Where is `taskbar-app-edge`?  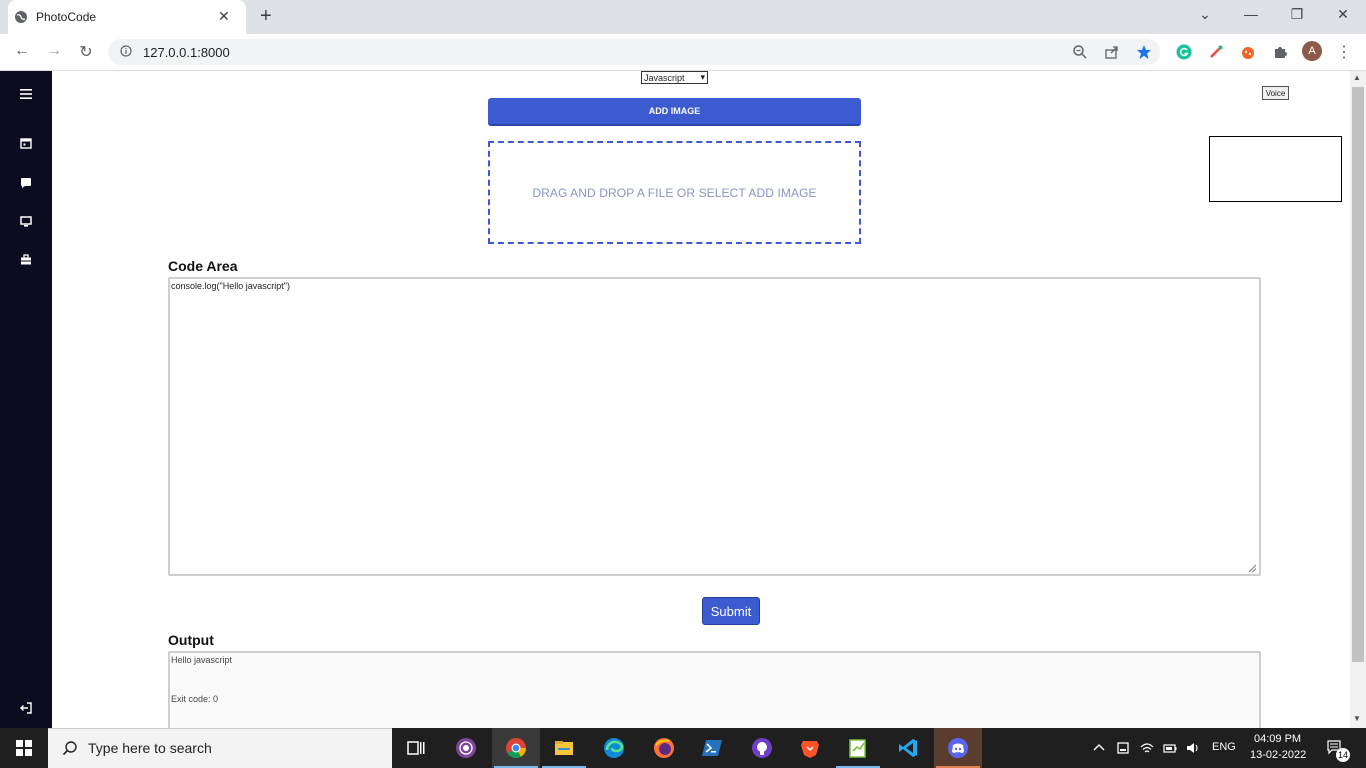 taskbar-app-edge is located at coordinates (614, 748).